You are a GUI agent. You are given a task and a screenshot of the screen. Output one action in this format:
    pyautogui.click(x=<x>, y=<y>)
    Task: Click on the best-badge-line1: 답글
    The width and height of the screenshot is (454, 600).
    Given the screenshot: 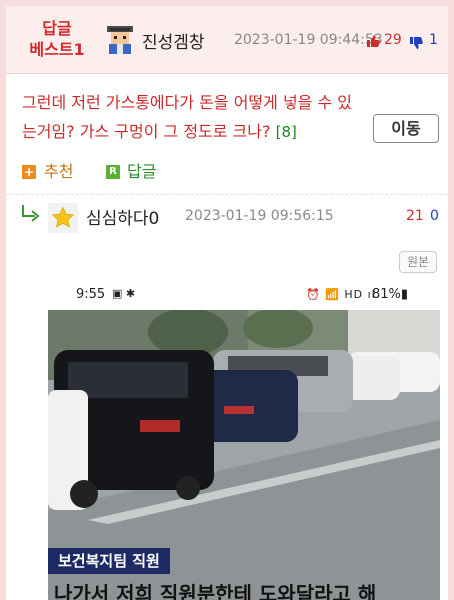 What is the action you would take?
    pyautogui.click(x=57, y=28)
    